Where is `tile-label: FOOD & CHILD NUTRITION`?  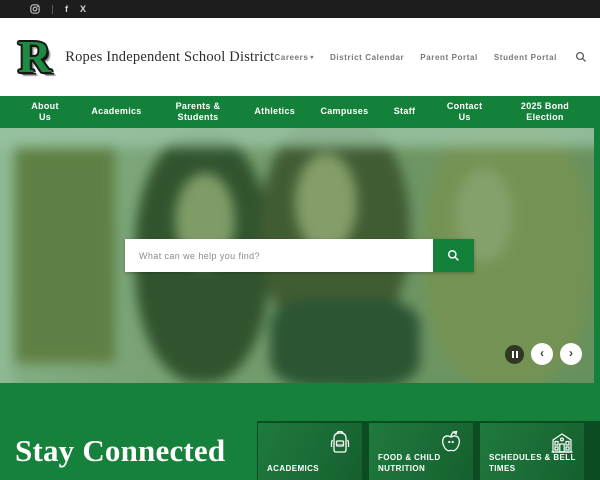
tile-label: FOOD & CHILD NUTRITION is located at coordinates (409, 463).